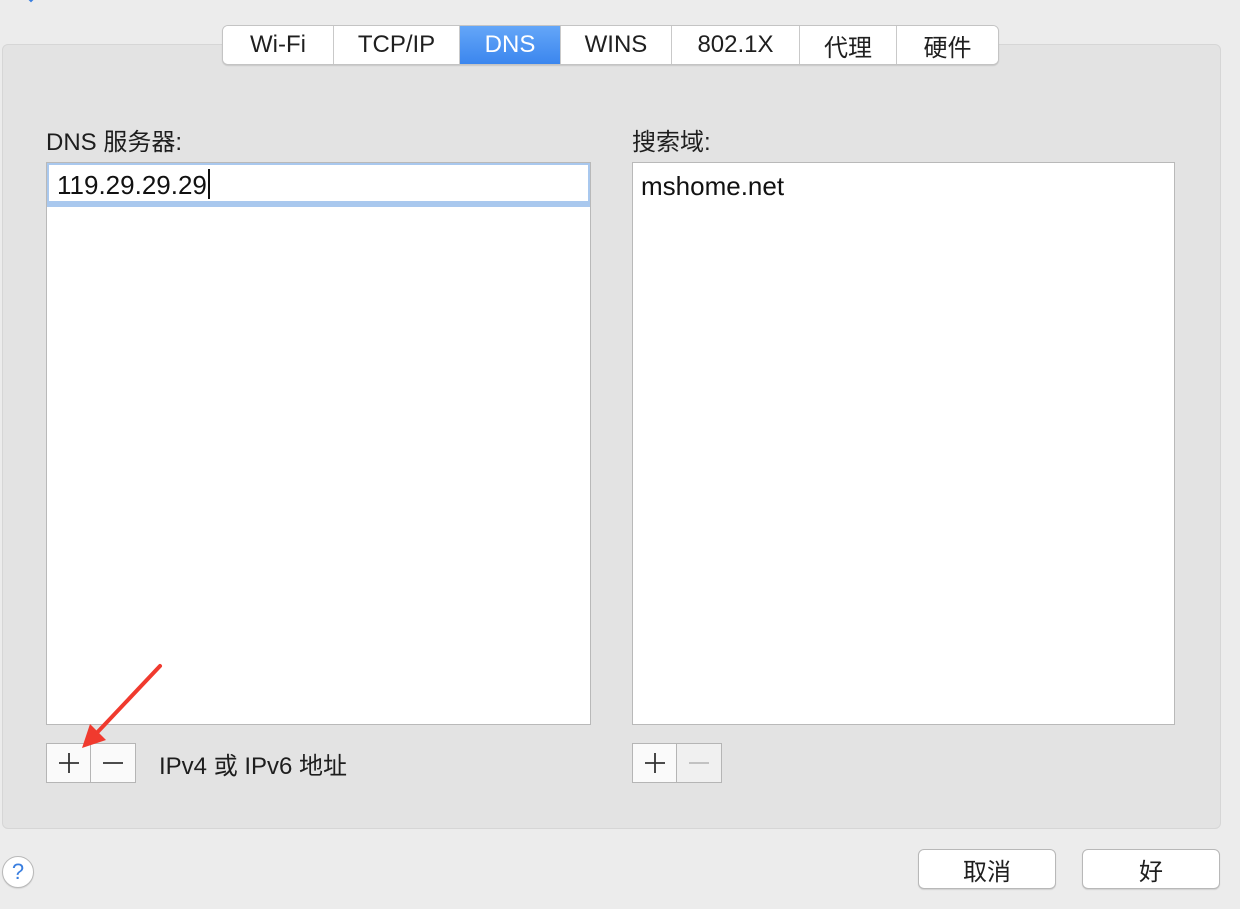 Image resolution: width=1240 pixels, height=909 pixels. What do you see at coordinates (253, 766) in the screenshot?
I see `dns-address-hint: IPv4 或 IPv6 地址` at bounding box center [253, 766].